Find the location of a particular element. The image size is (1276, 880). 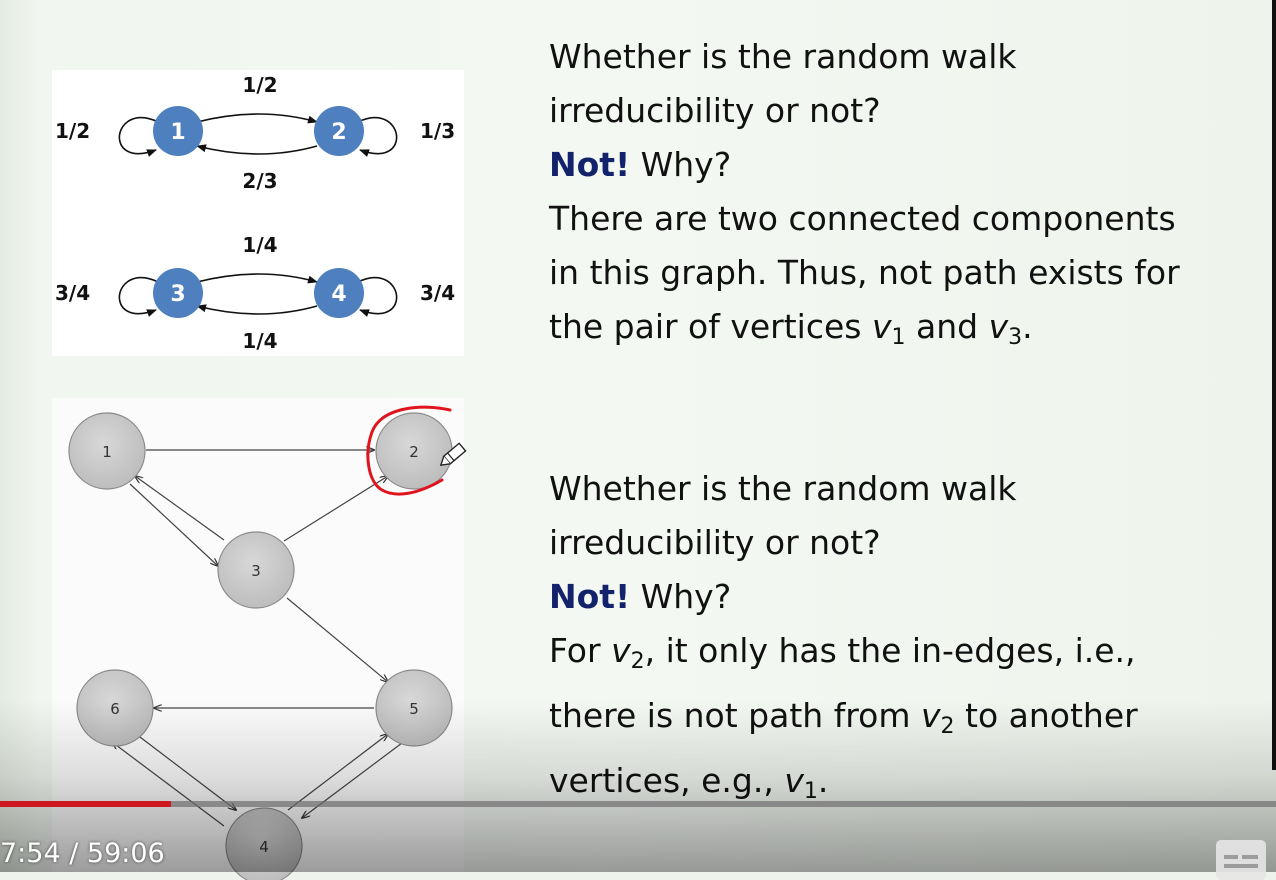

explanation-line-1b: For v2, it only has the in-edges, i.e., is located at coordinates (842, 652).